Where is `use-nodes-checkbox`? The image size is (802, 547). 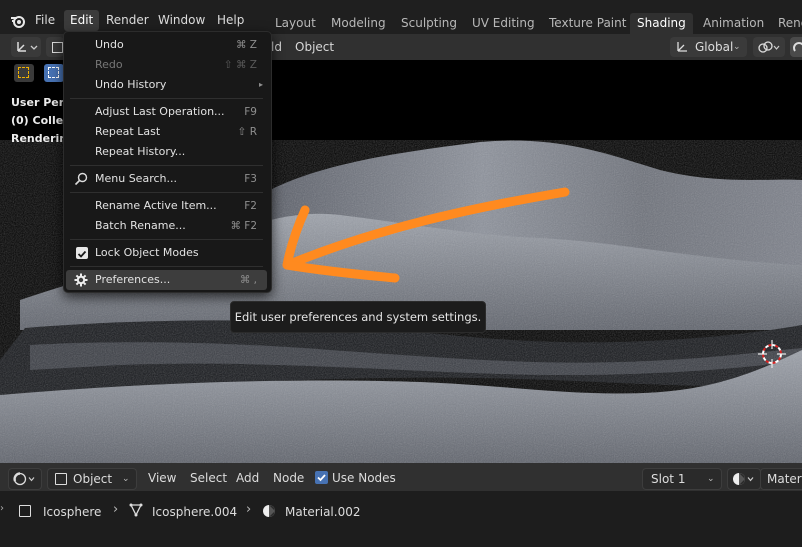
use-nodes-checkbox is located at coordinates (321, 477).